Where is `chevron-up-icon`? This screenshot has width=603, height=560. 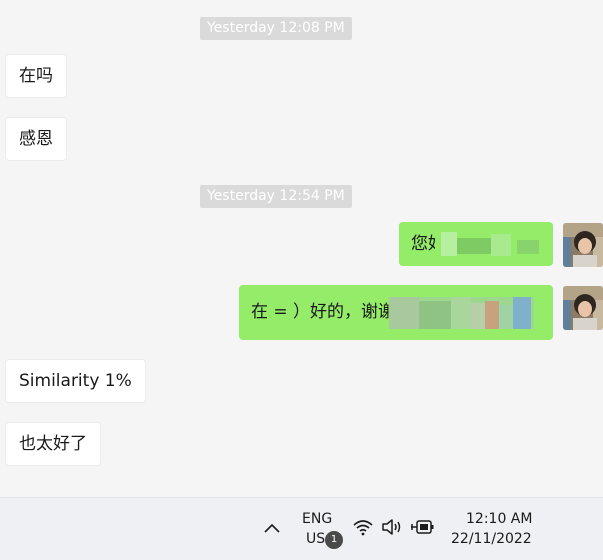
chevron-up-icon is located at coordinates (272, 529).